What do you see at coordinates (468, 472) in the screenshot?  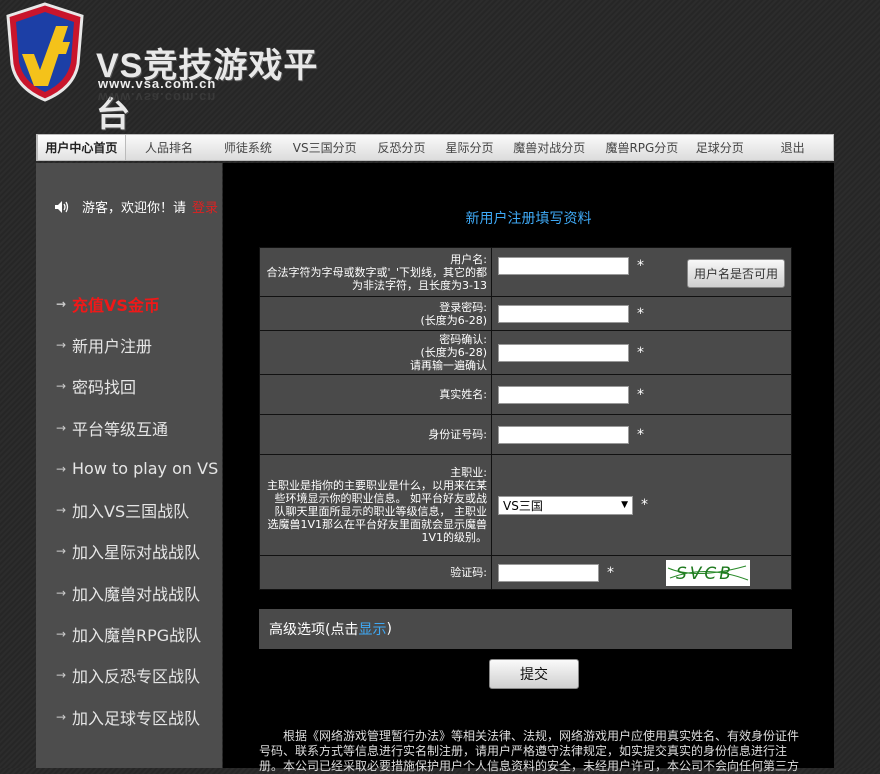 I see `profession-label: 主职业:` at bounding box center [468, 472].